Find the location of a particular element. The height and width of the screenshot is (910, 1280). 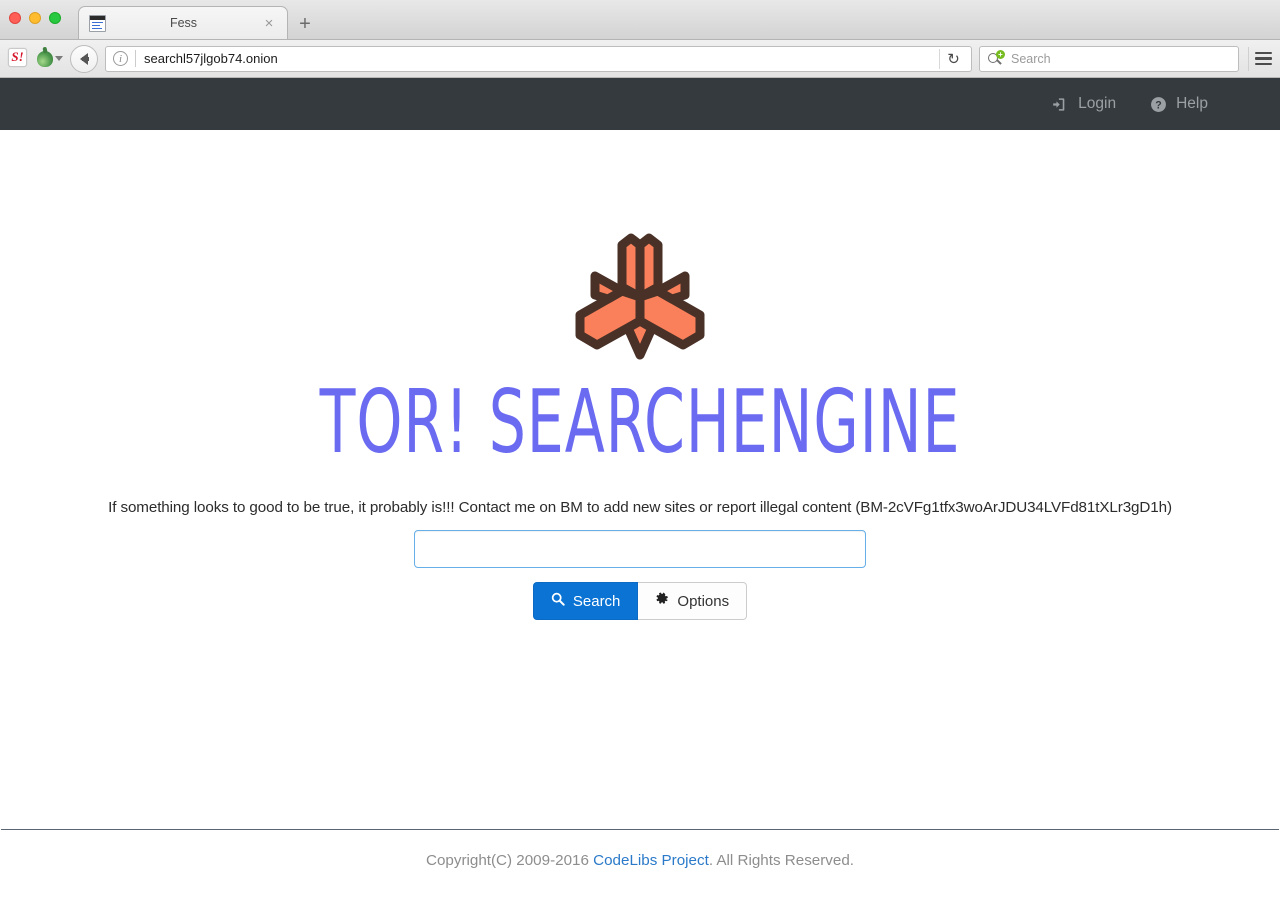

nav-login-label: Login is located at coordinates (1097, 103).